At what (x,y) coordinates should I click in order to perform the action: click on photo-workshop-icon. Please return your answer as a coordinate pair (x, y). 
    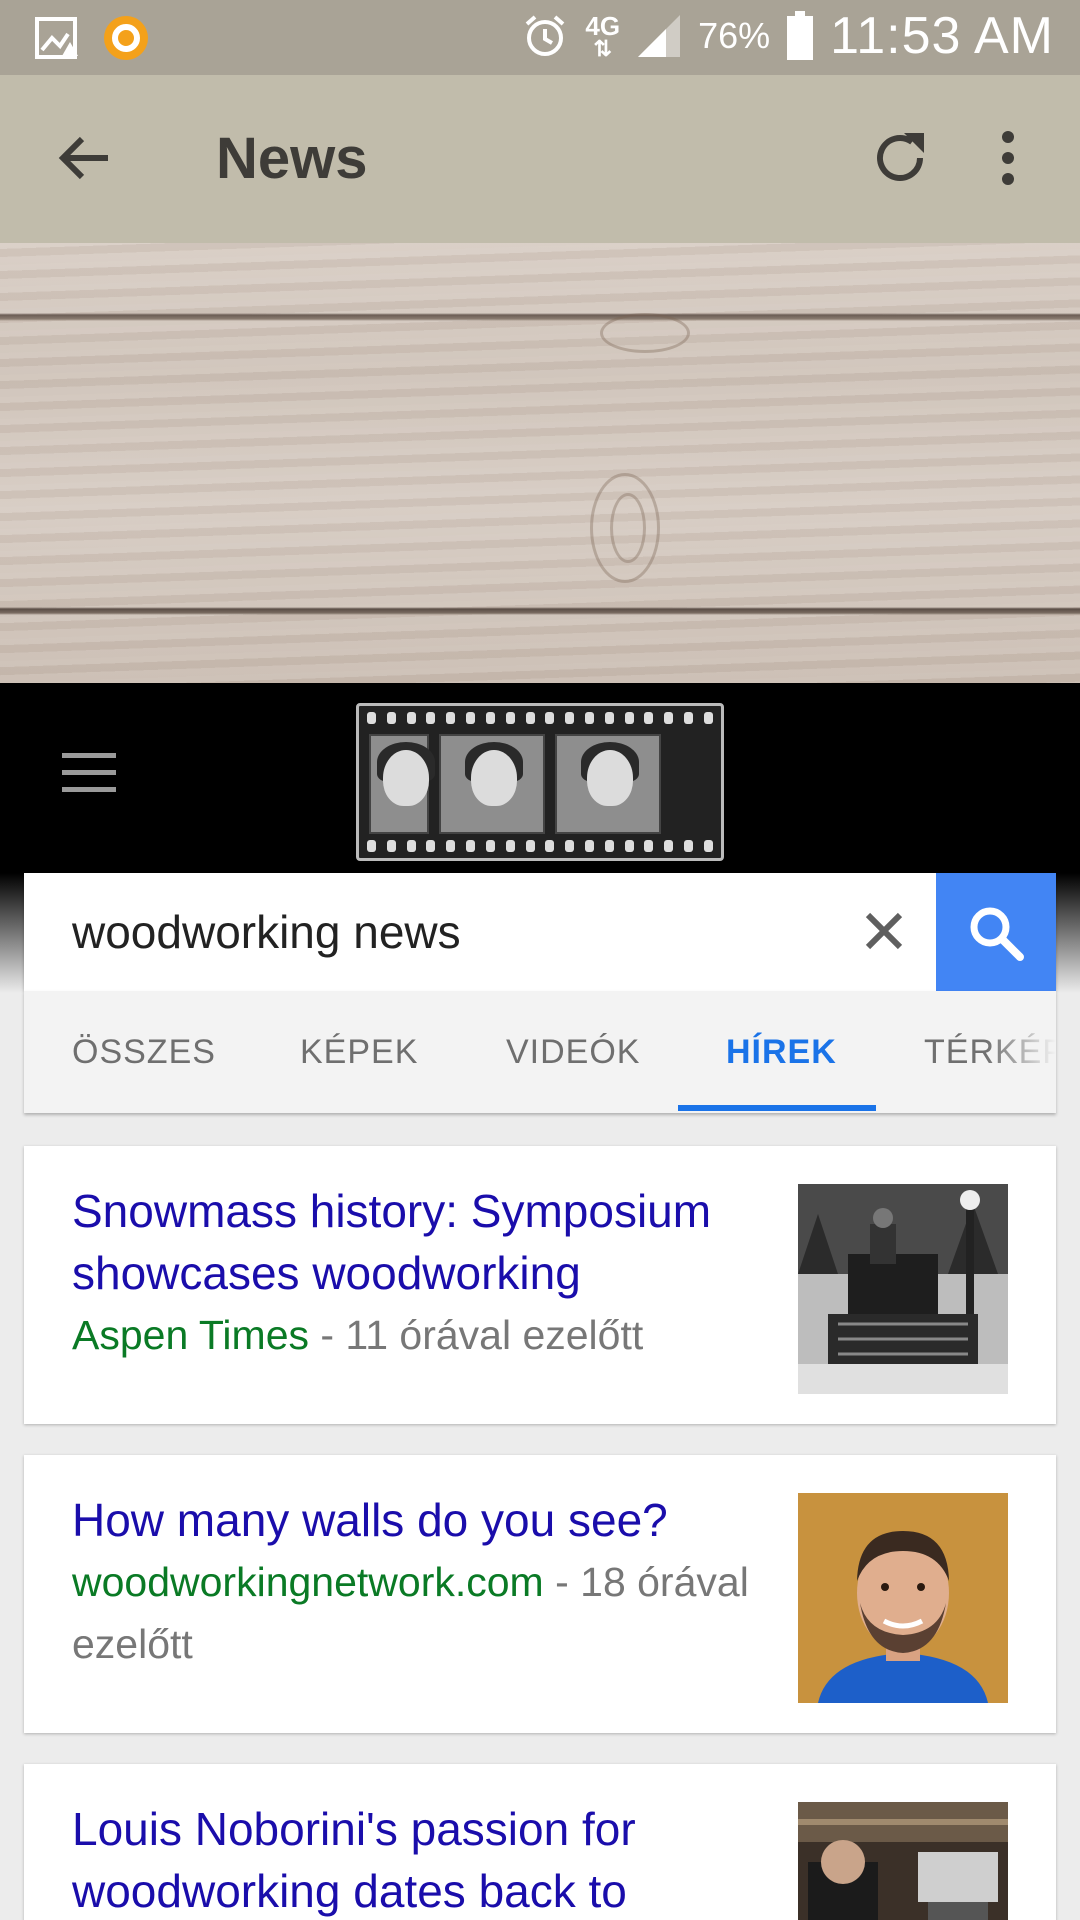
    Looking at the image, I should click on (903, 1861).